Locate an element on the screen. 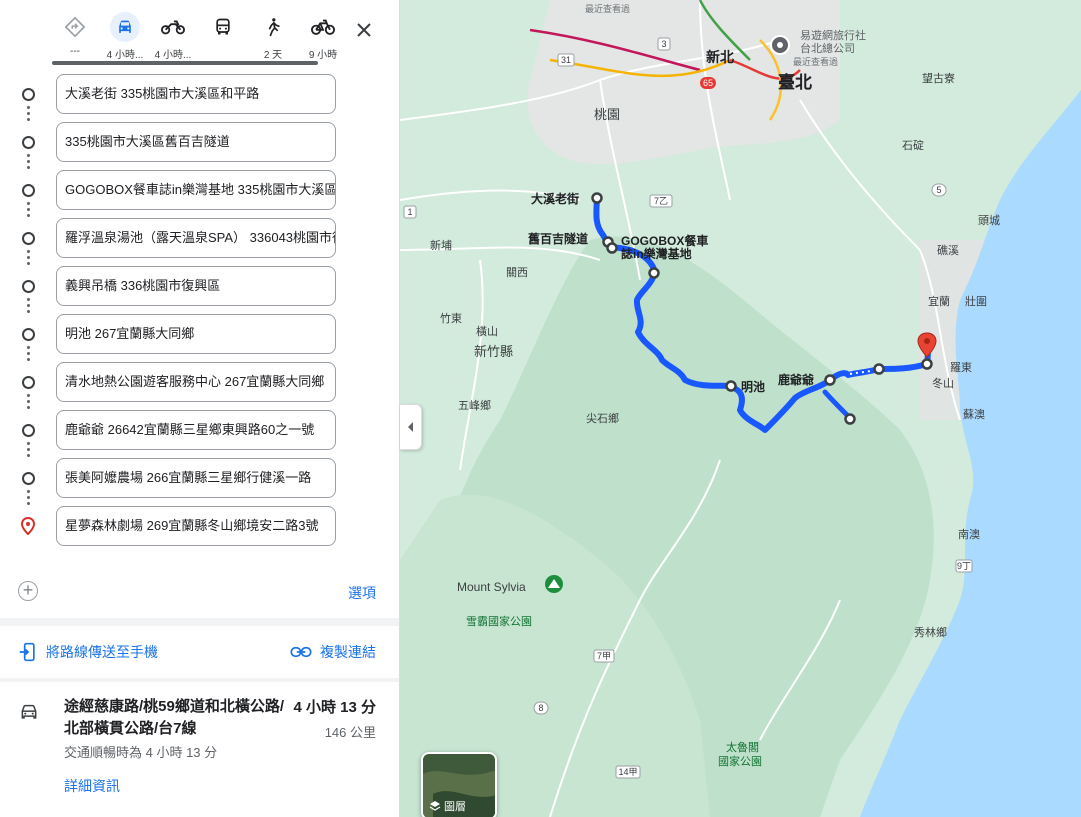 The height and width of the screenshot is (817, 1081). label-wufeng: 五峰鄉 is located at coordinates (474, 405).